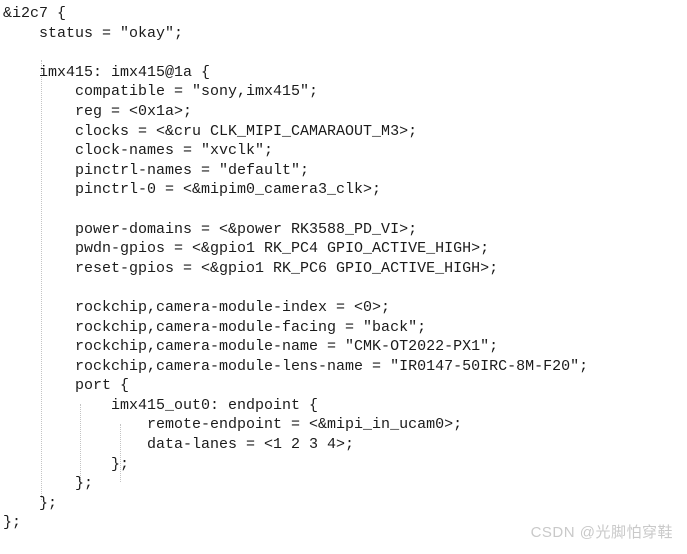 This screenshot has width=687, height=554. Describe the element at coordinates (138, 151) in the screenshot. I see `code-line: clock-names = "xvclk";` at that location.